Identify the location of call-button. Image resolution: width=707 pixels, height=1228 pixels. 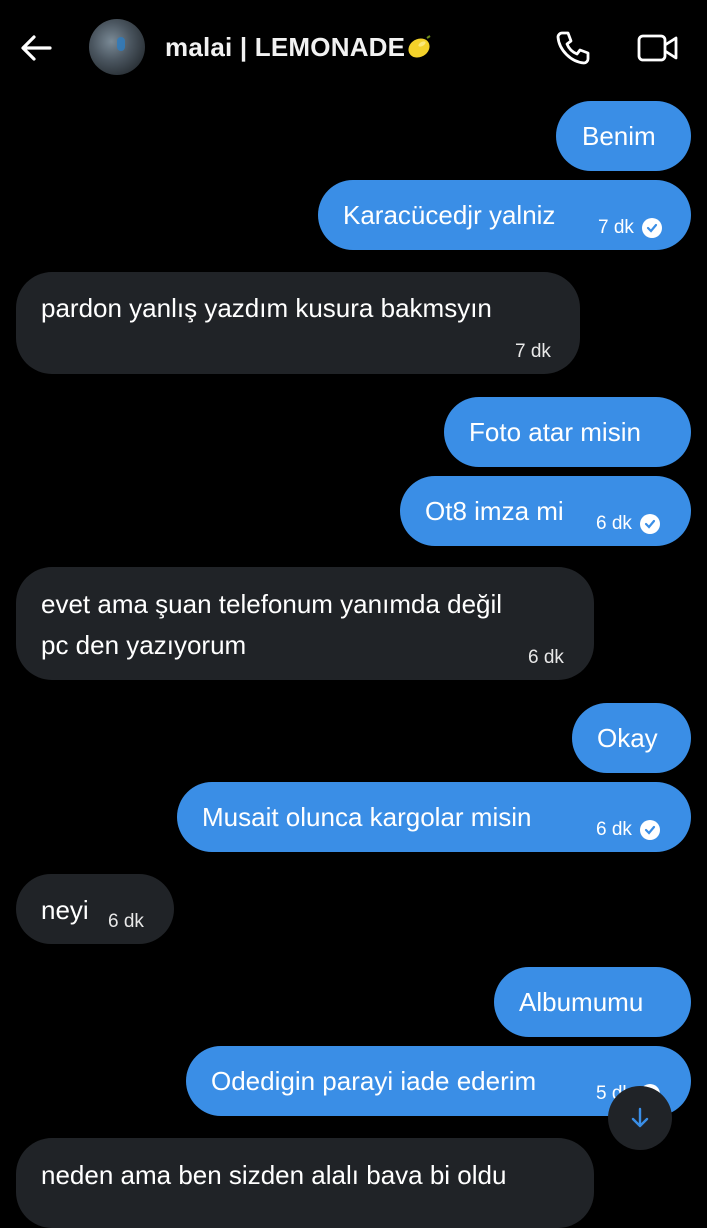
(573, 48).